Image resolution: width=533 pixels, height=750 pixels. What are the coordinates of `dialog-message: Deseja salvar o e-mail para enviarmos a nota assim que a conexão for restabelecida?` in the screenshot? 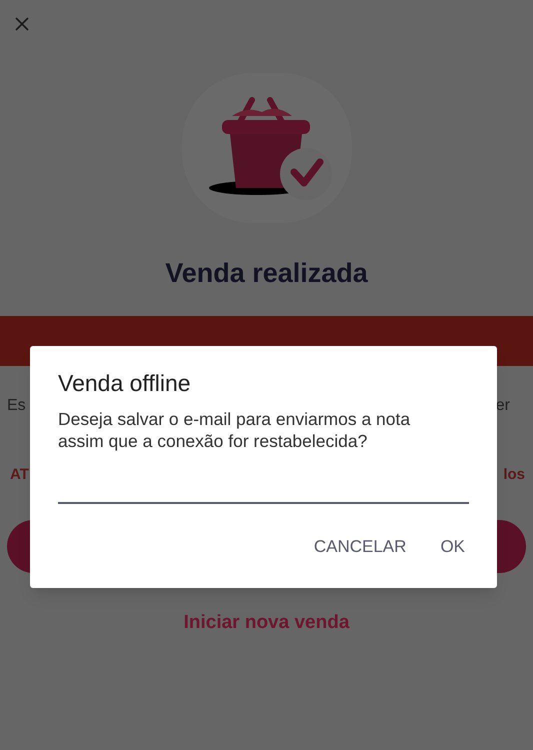 It's located at (235, 430).